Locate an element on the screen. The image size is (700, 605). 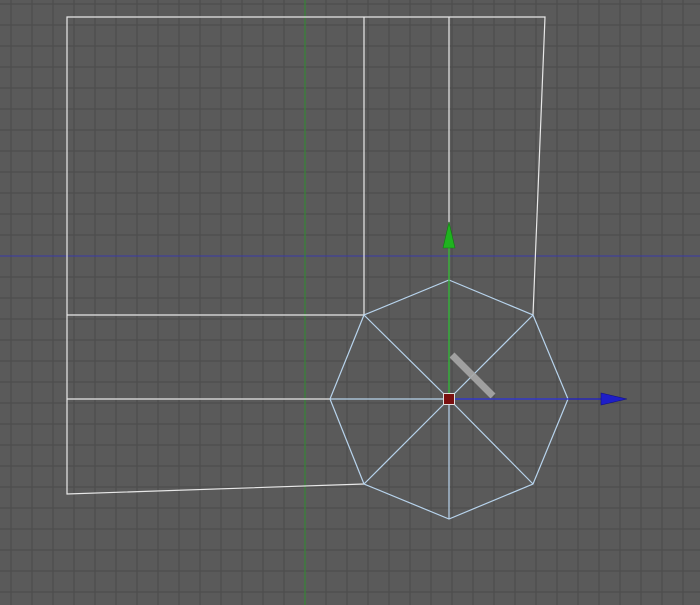
gizmo-pivot-icon is located at coordinates (449, 399).